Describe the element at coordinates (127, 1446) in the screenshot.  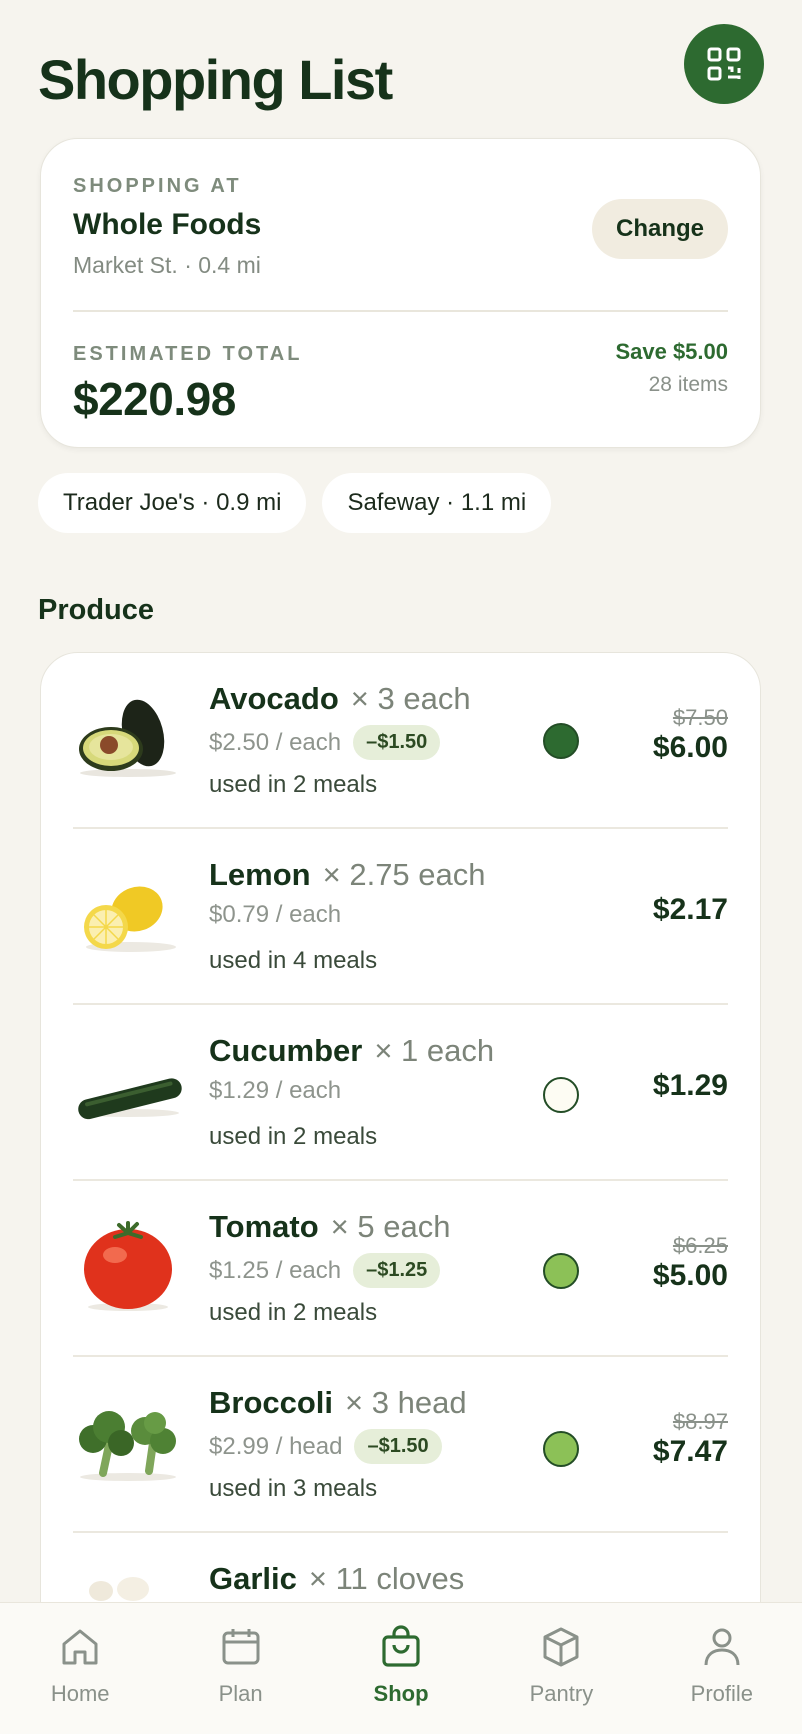
I see `broccoli-image` at that location.